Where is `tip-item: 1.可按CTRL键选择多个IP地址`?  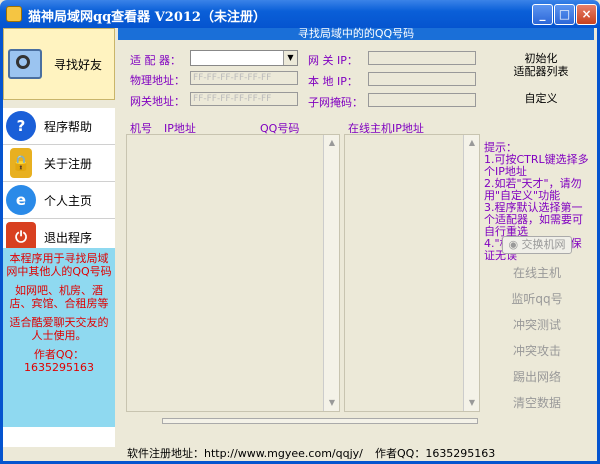
tip-item: 1.可按CTRL键选择多个IP地址 is located at coordinates (536, 165).